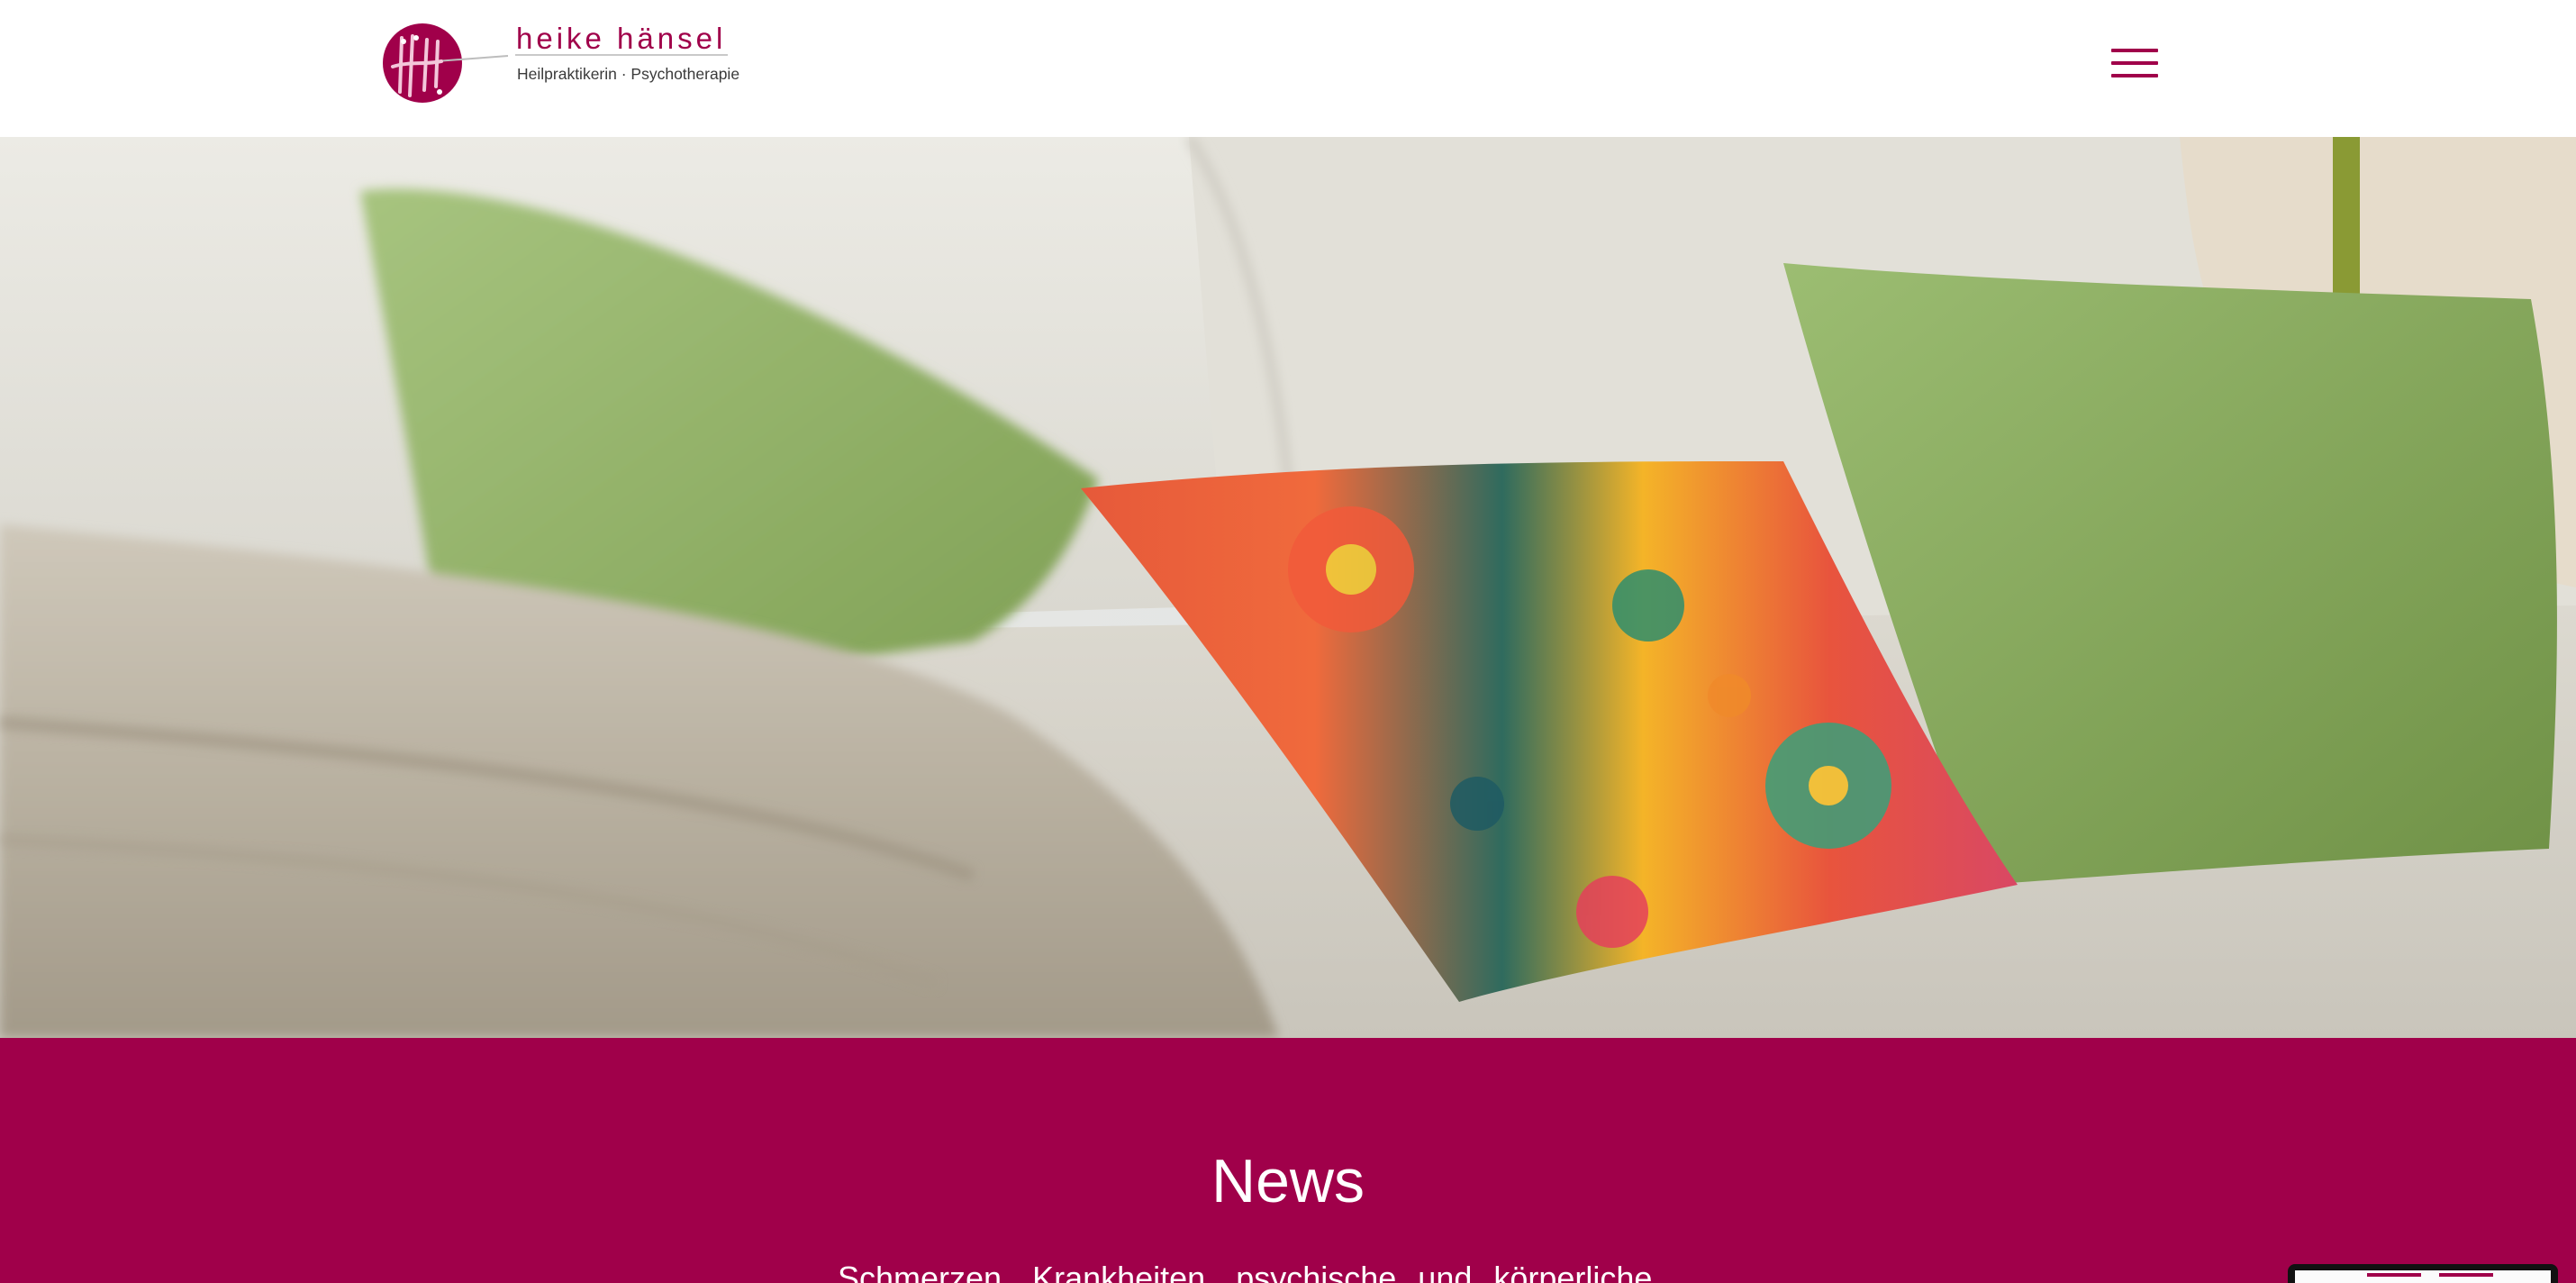 This screenshot has height=1283, width=2576. Describe the element at coordinates (445, 63) in the screenshot. I see `logo-monogram-icon` at that location.